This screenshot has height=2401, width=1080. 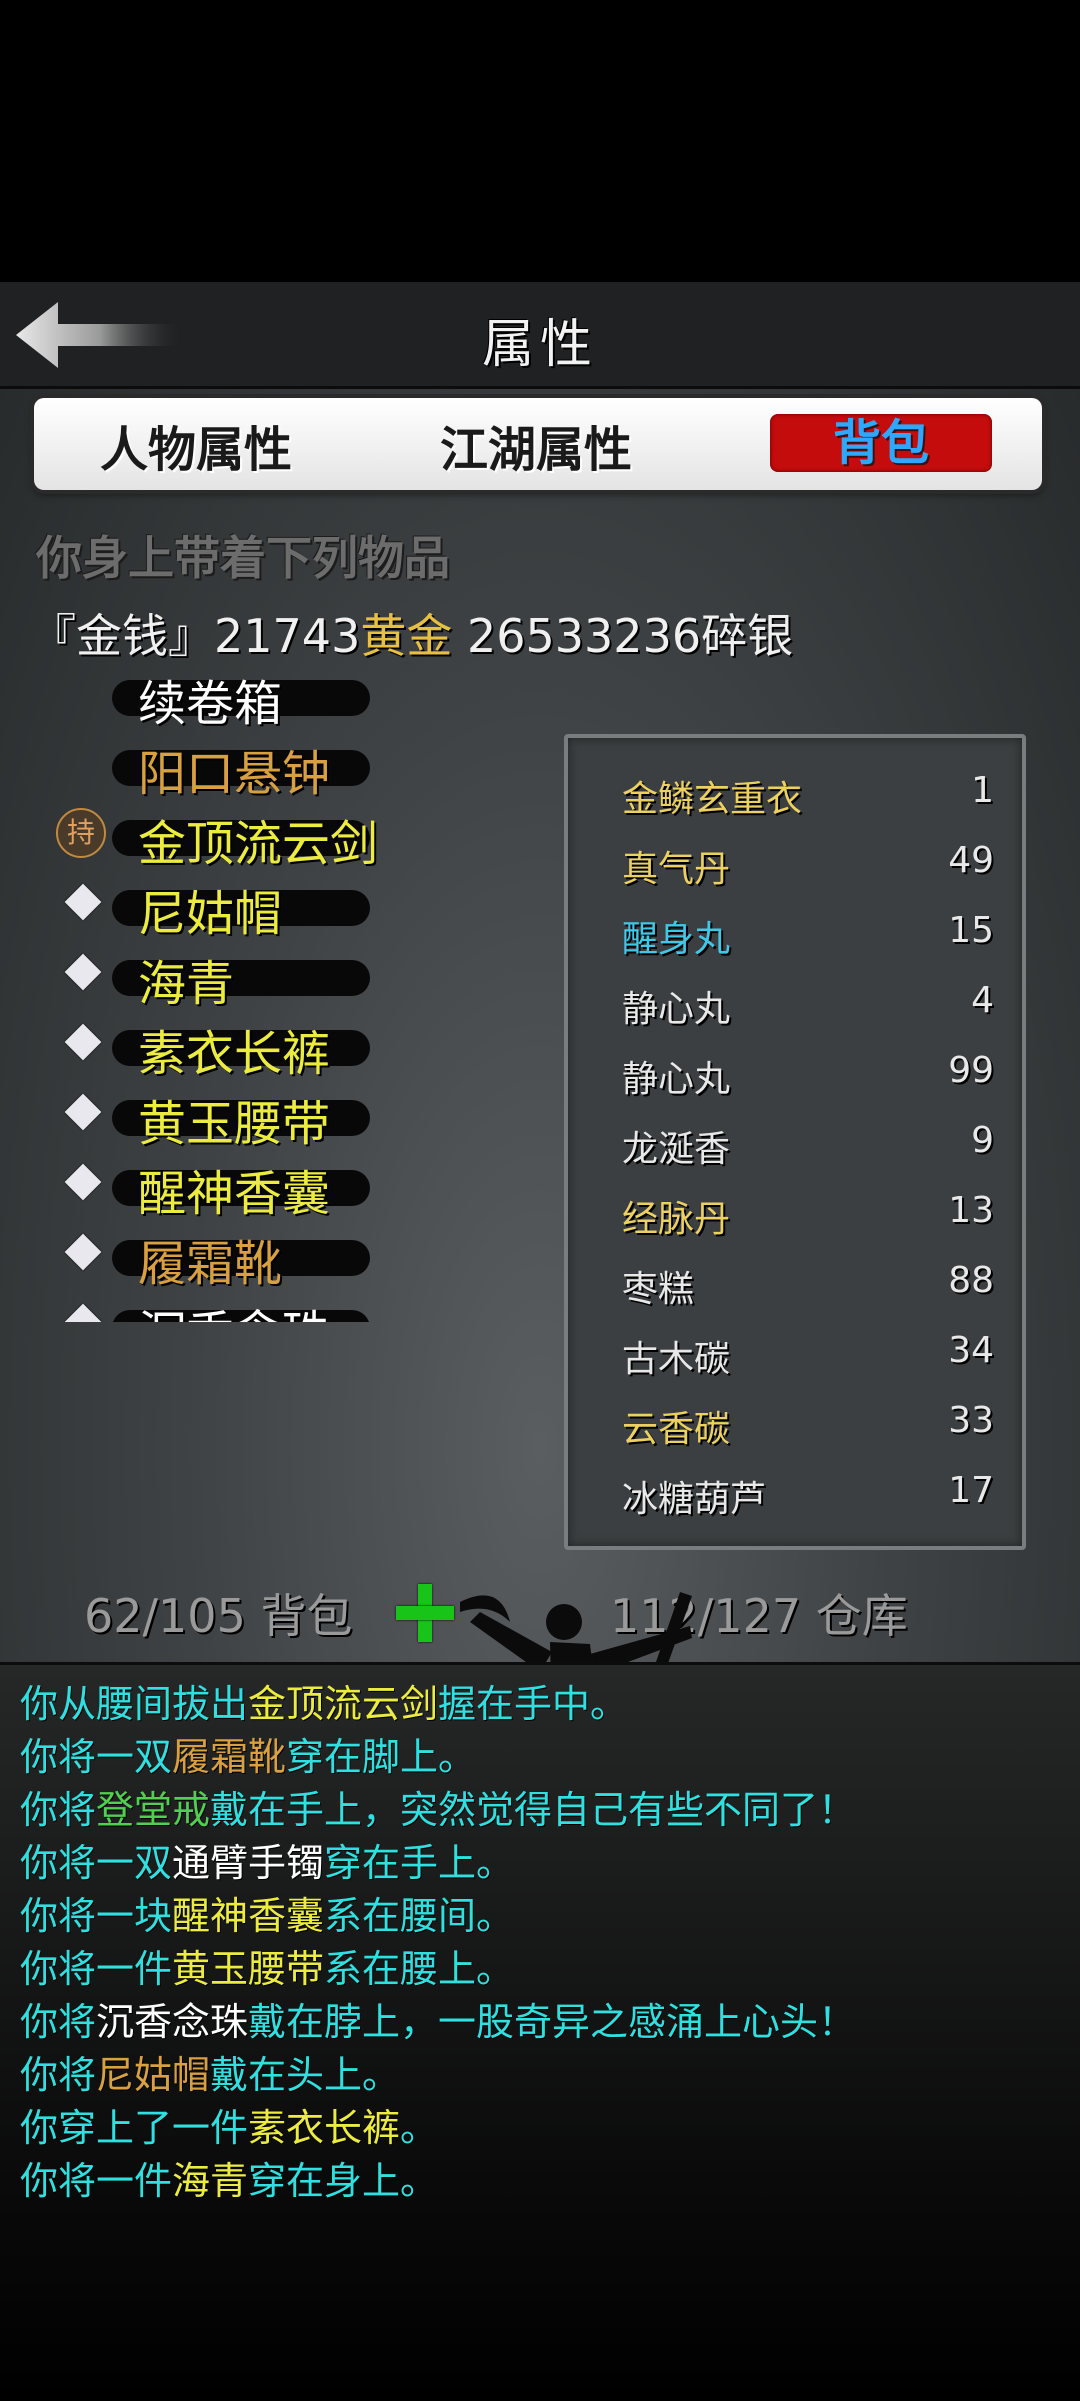 I want to click on inventory-item-count: 1, so click(x=982, y=790).